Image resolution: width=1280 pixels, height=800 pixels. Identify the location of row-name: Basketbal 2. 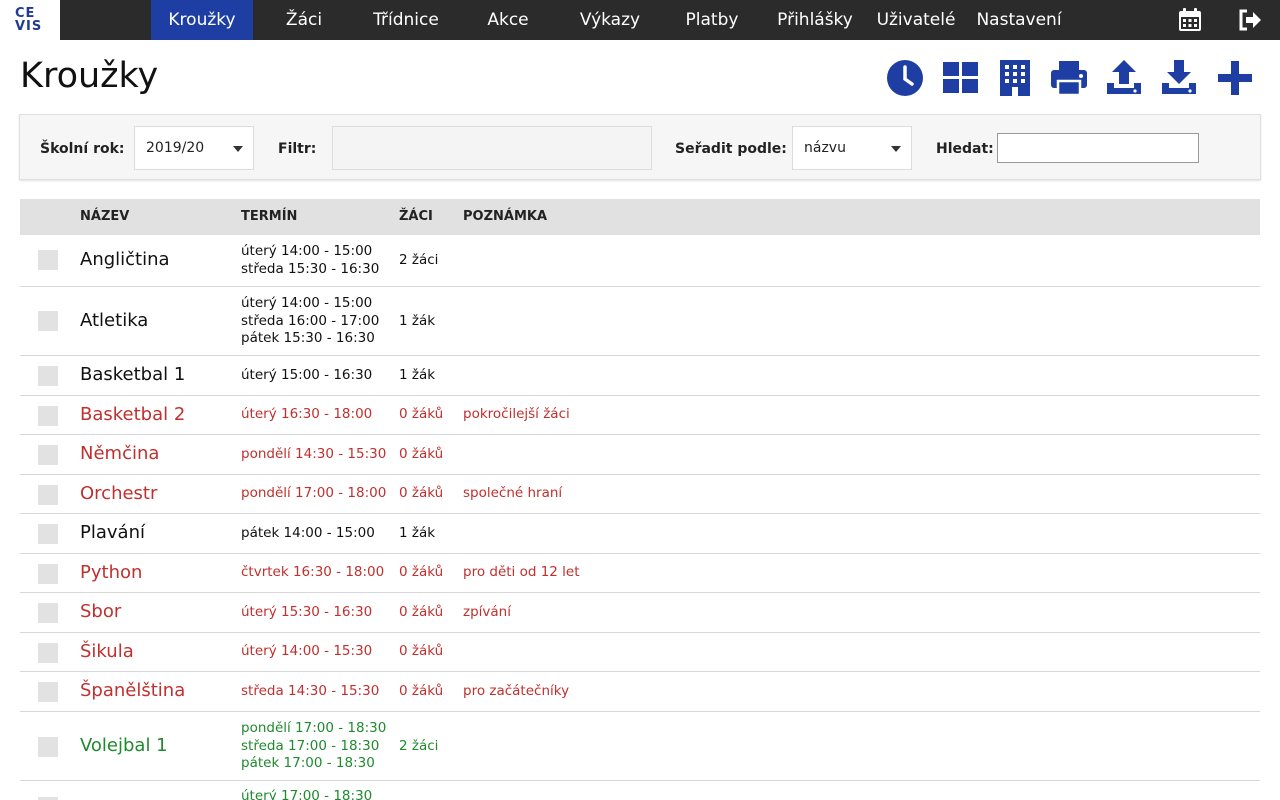
(133, 414).